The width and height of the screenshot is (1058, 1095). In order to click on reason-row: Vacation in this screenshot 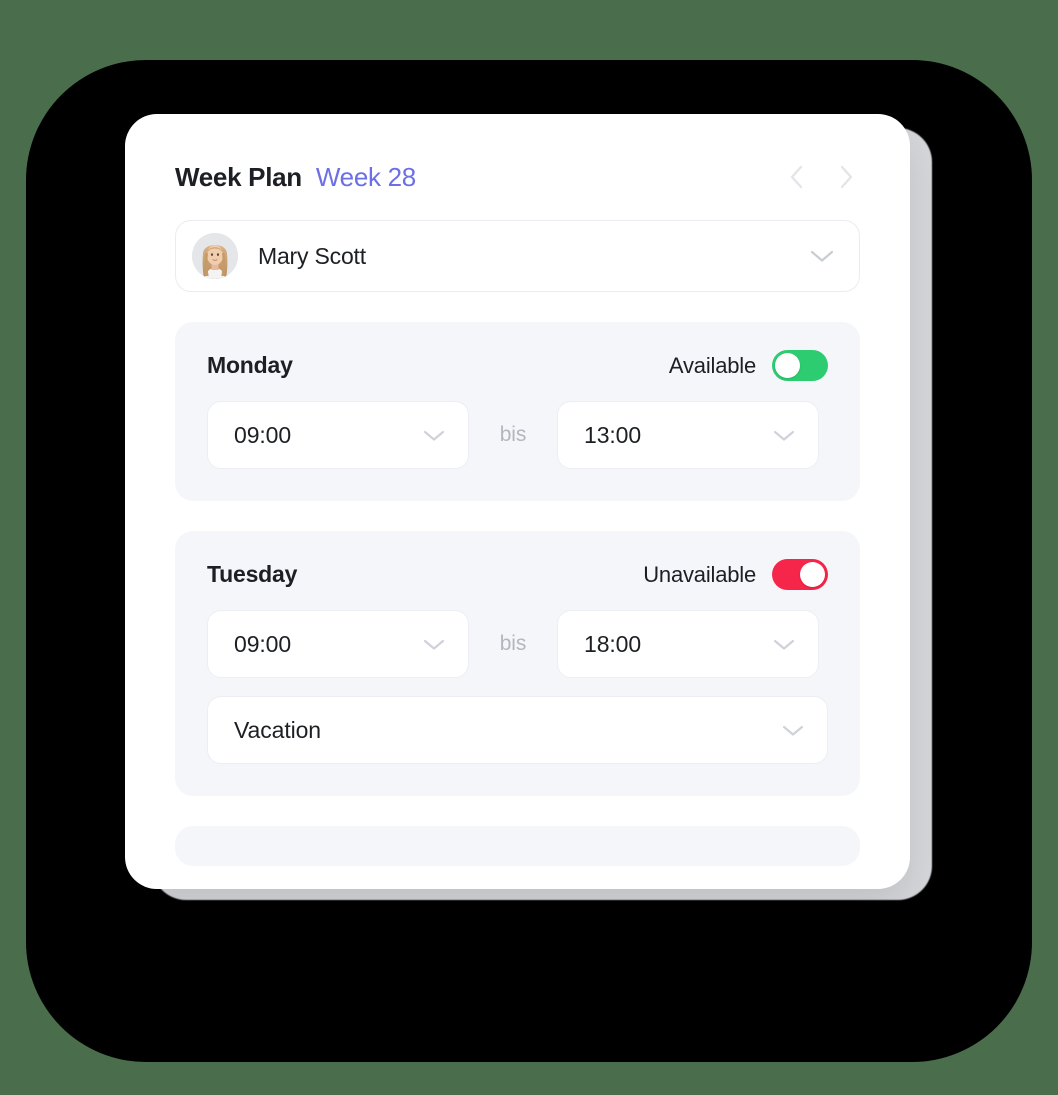, I will do `click(517, 730)`.